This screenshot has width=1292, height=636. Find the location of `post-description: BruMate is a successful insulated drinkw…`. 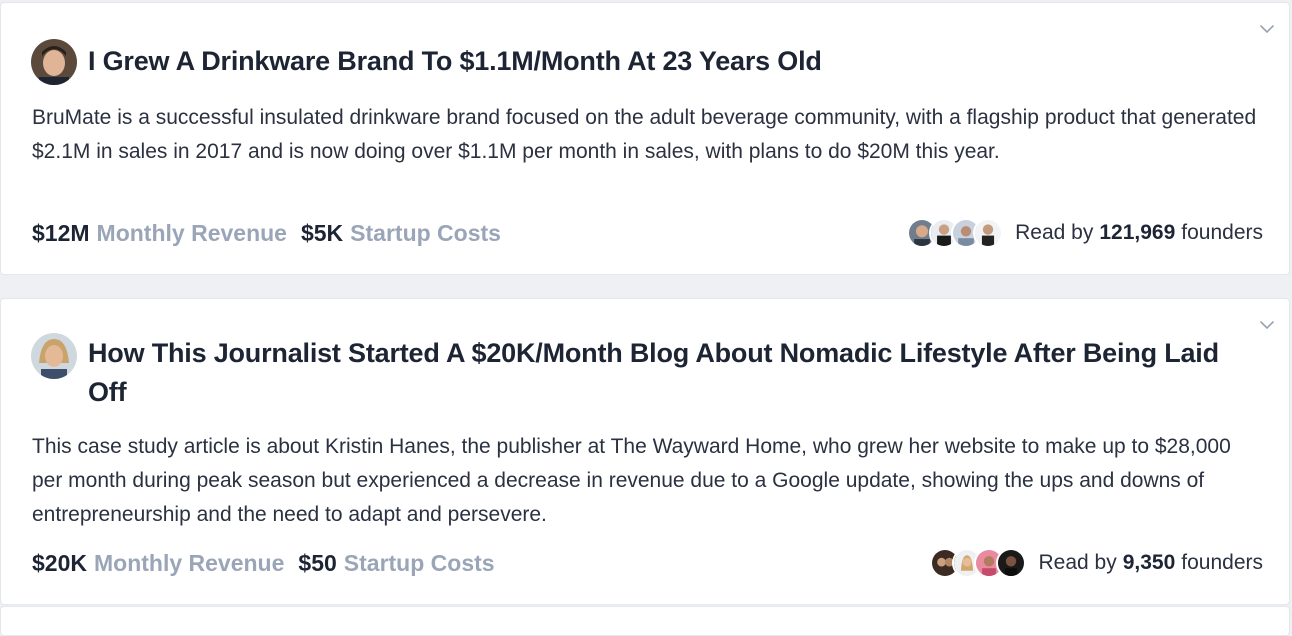

post-description: BruMate is a successful insulated drinkw… is located at coordinates (644, 134).